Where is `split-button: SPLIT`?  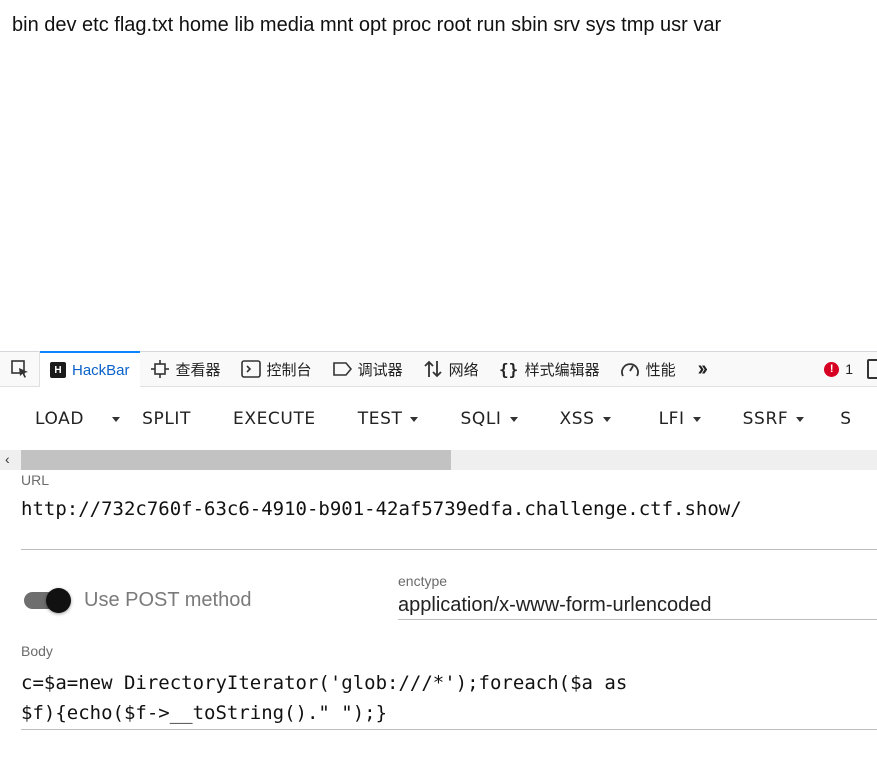 split-button: SPLIT is located at coordinates (166, 419).